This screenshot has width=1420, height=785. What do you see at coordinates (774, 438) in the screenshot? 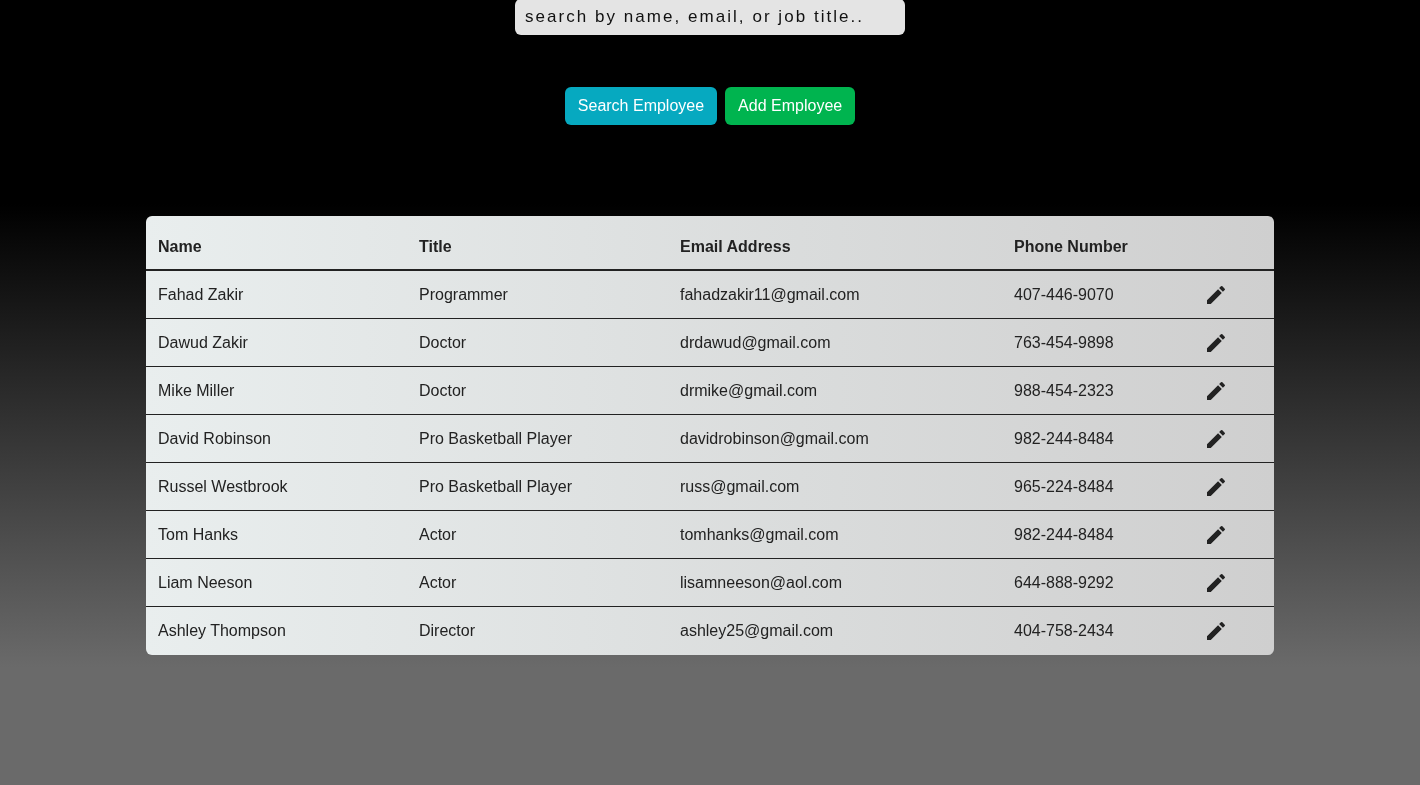
I see `table-cell: davidrobinson@gmail.com` at bounding box center [774, 438].